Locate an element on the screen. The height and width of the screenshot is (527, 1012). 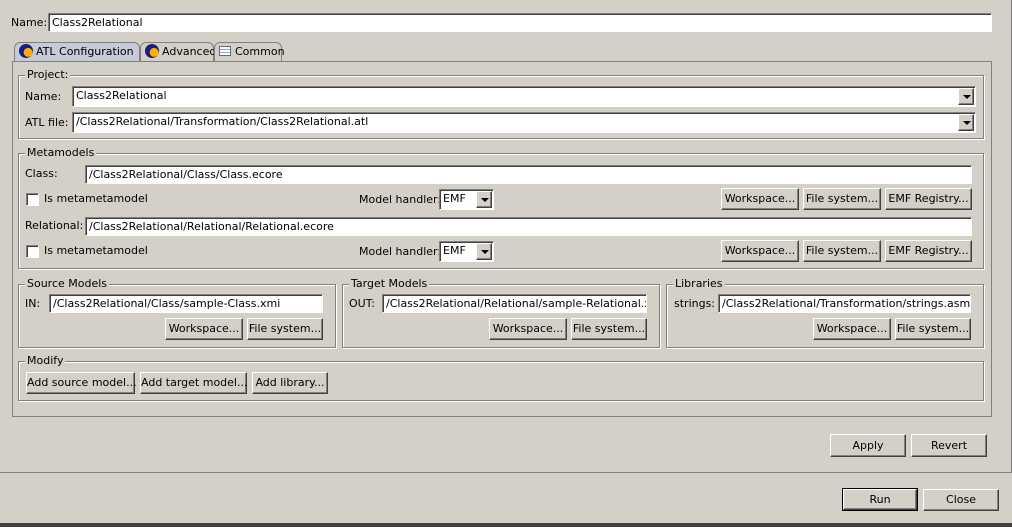
separator is located at coordinates (506, 472).